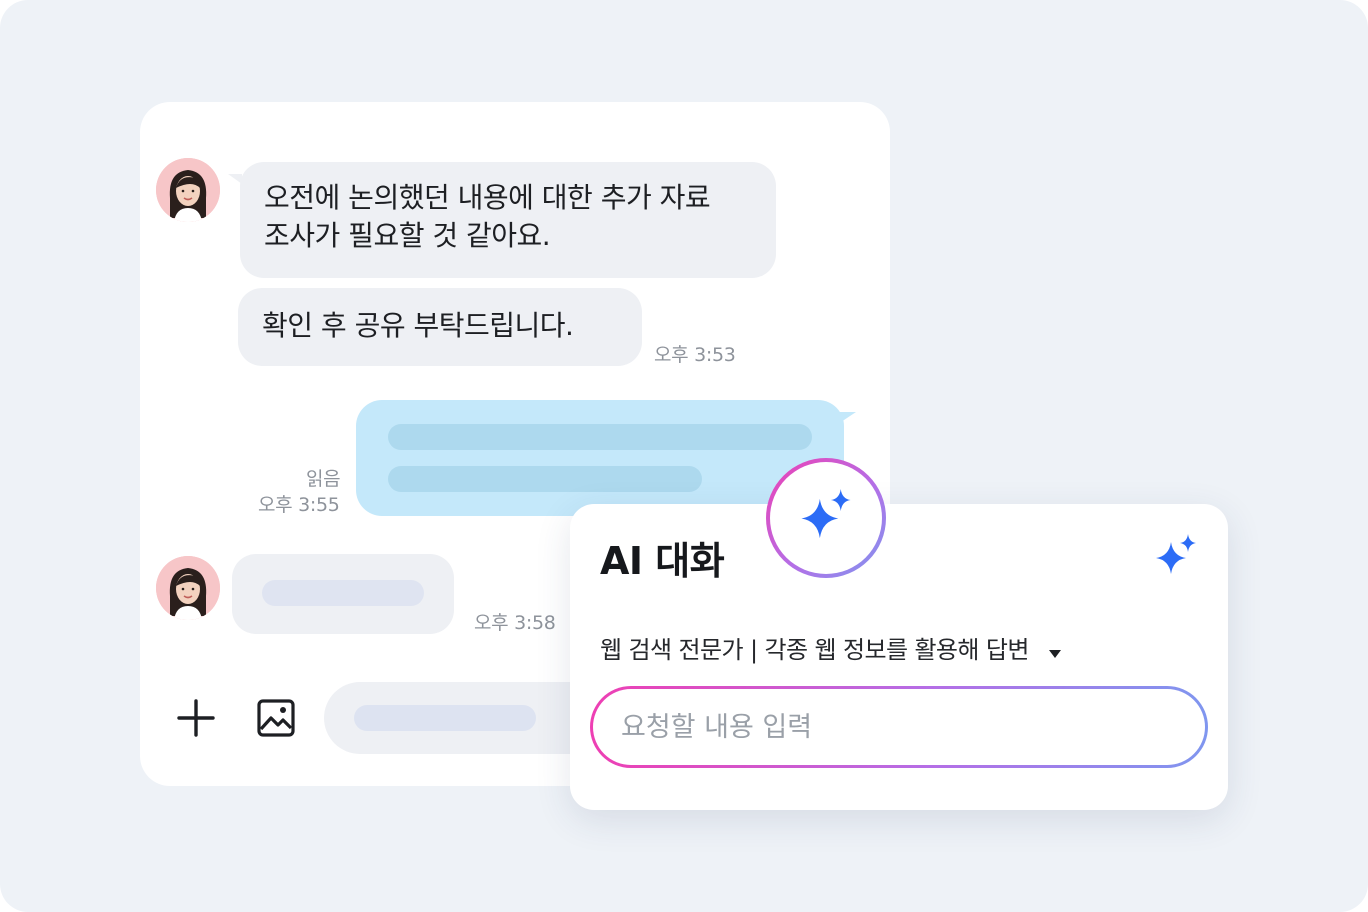 The height and width of the screenshot is (912, 1368). I want to click on message-text-line: 오전에 논의했던 내용에 대한 추가 자료, so click(487, 197).